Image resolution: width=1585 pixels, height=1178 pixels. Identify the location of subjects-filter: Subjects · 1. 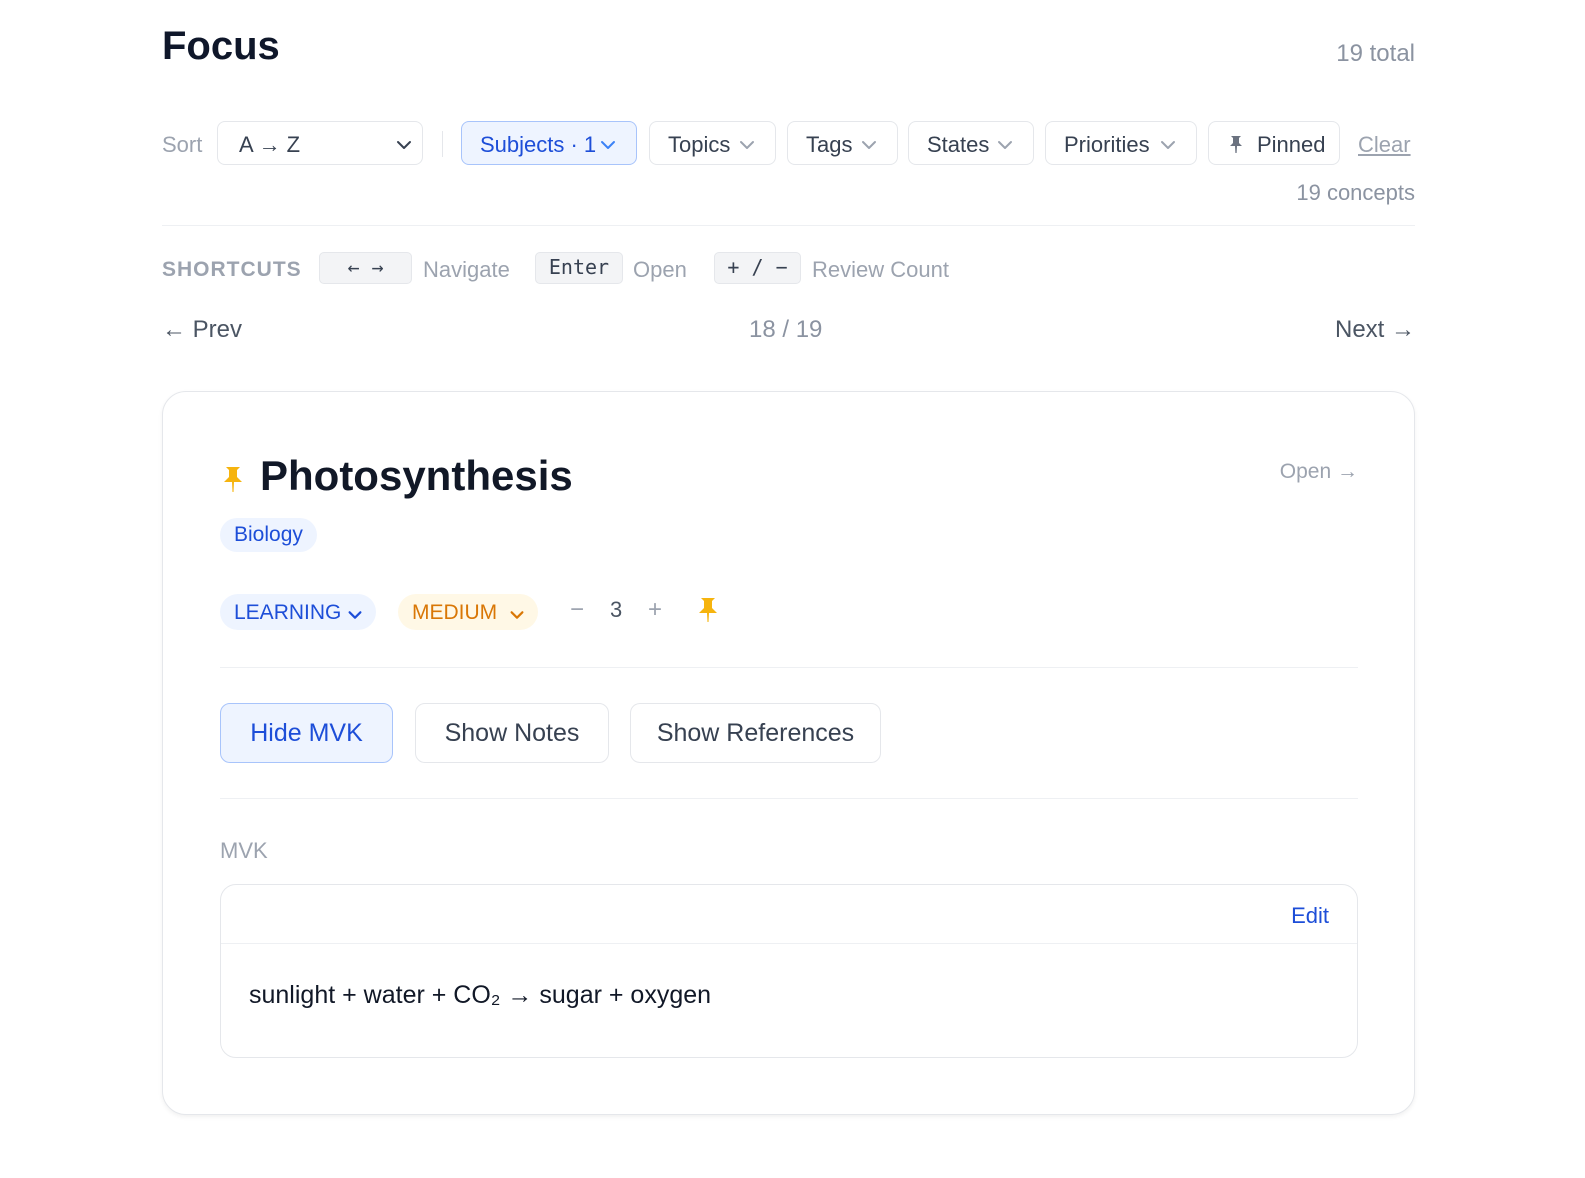
(549, 143).